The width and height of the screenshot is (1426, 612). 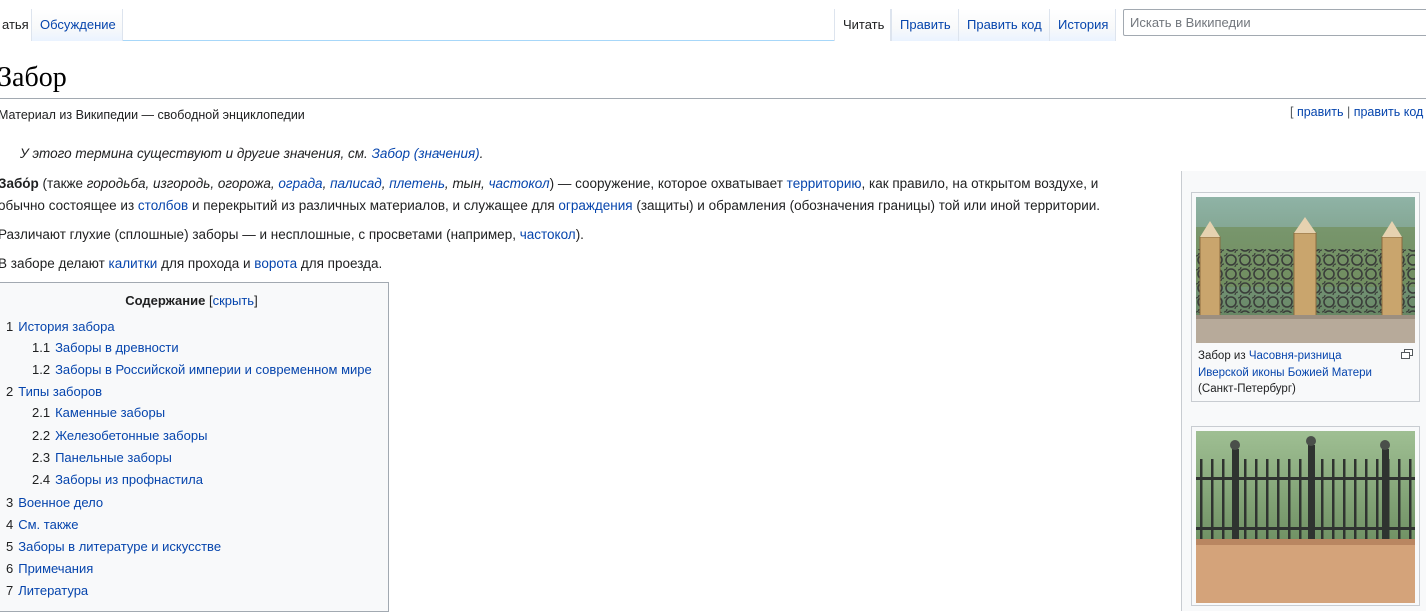 What do you see at coordinates (110, 412) in the screenshot?
I see `toc-item-label: Каменные заборы` at bounding box center [110, 412].